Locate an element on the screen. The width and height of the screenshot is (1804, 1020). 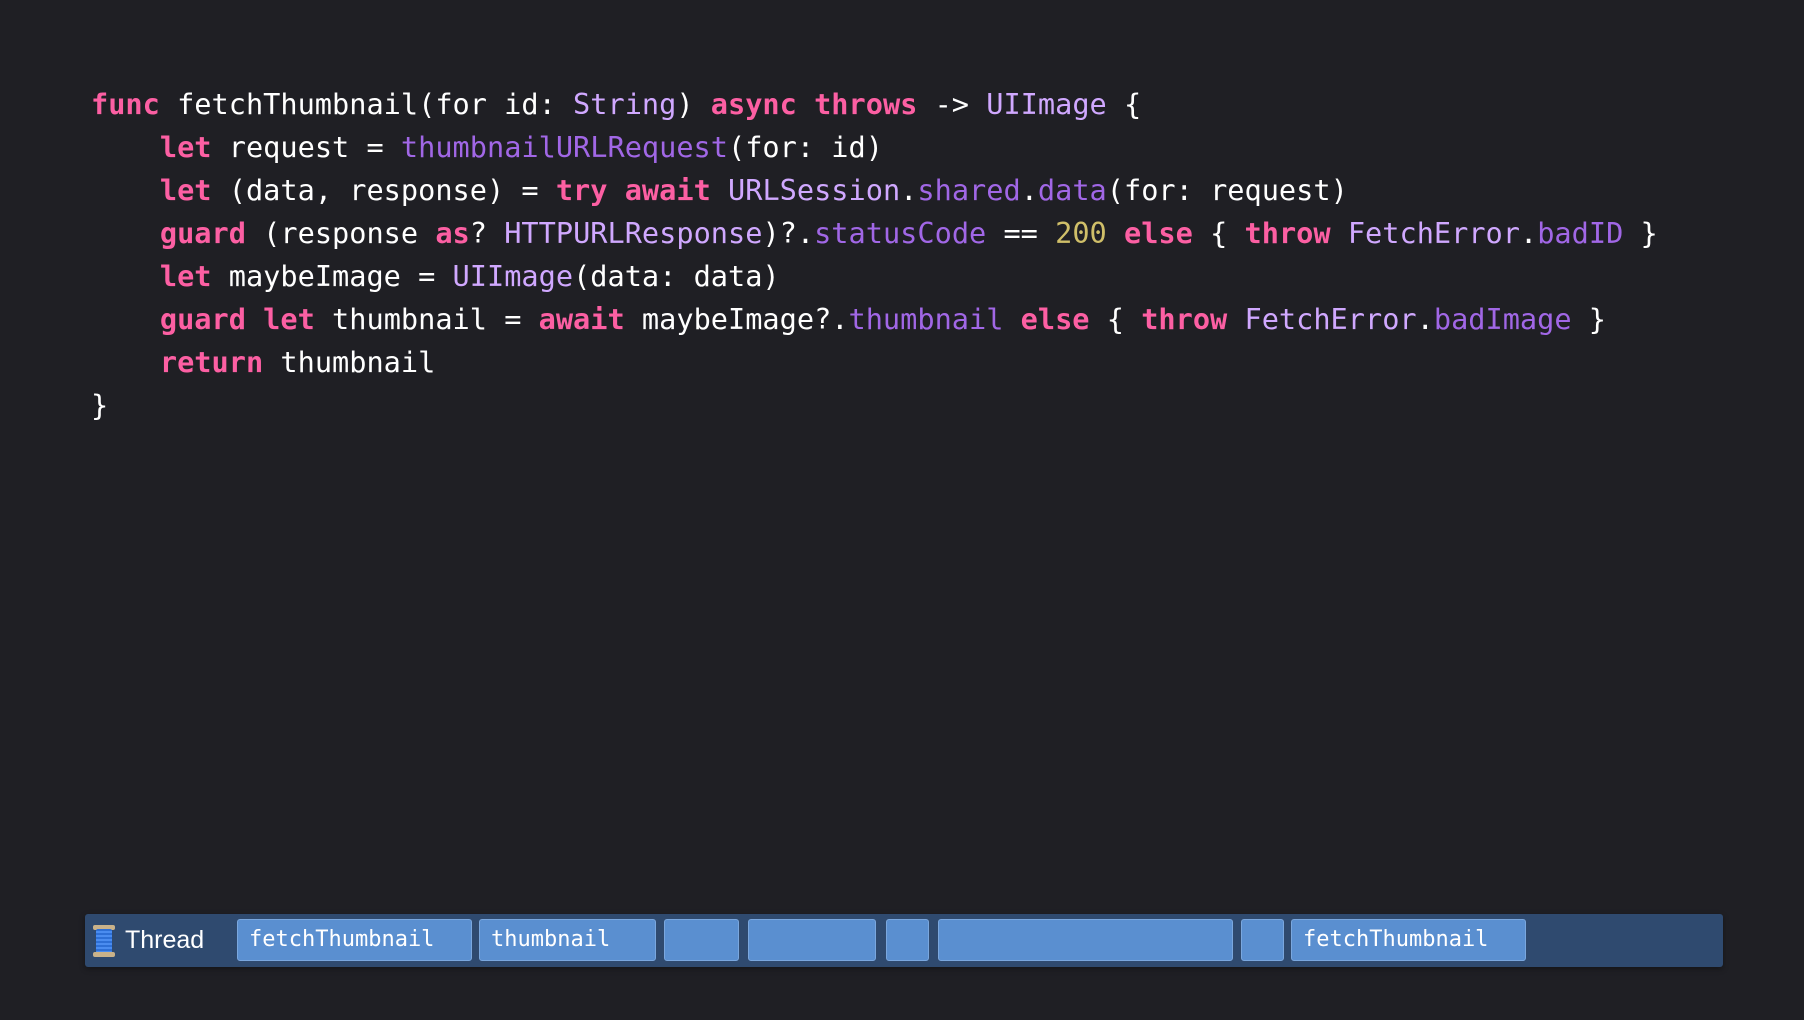
code-token: -> is located at coordinates (952, 104).